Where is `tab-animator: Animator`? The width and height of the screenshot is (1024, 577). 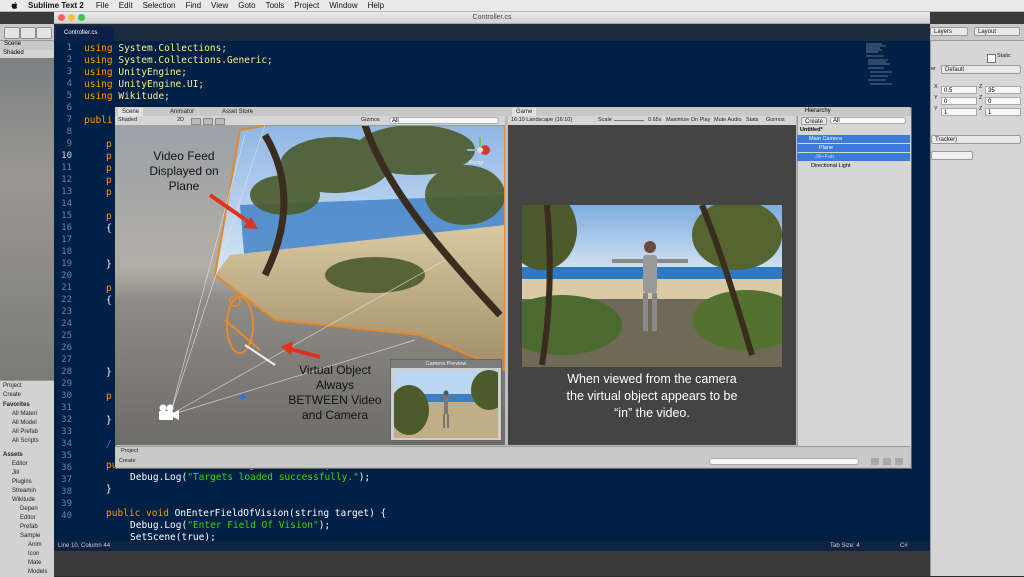
tab-animator: Animator is located at coordinates (182, 112).